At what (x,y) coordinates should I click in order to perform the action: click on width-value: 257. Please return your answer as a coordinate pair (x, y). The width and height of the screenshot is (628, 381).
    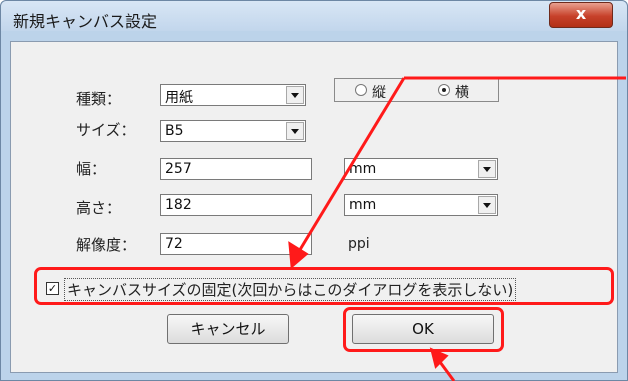
    Looking at the image, I should click on (178, 169).